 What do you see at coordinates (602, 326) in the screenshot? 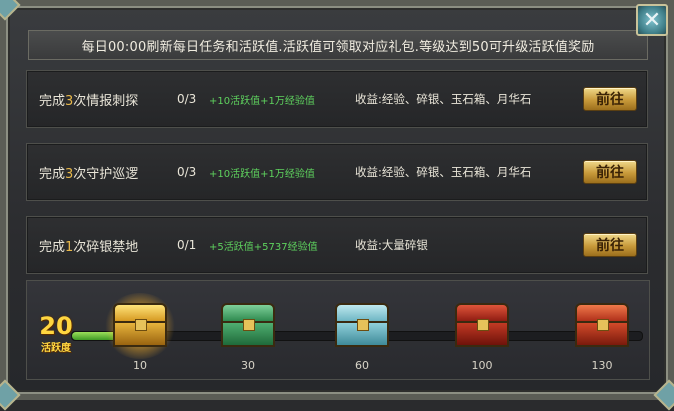
I see `reward-chest-crimson-gold` at bounding box center [602, 326].